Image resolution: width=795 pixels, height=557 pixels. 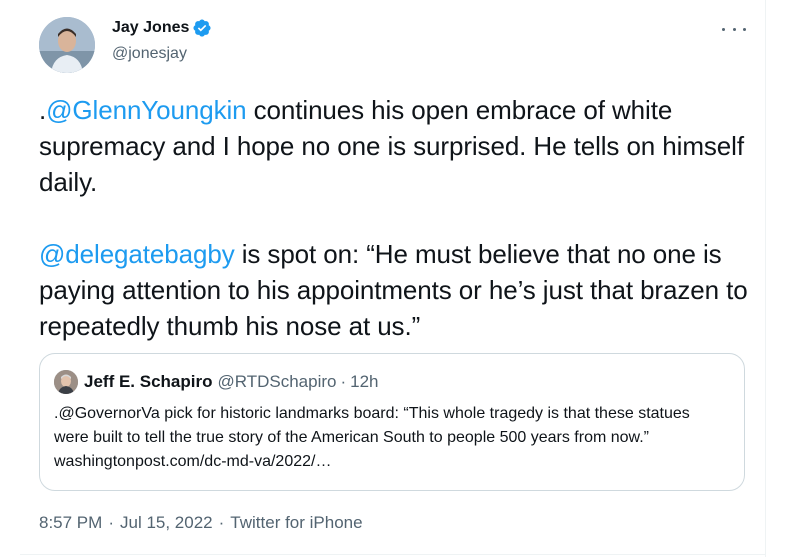 What do you see at coordinates (146, 110) in the screenshot?
I see `mention-link-glennyoungkin: @GlennYoungkin` at bounding box center [146, 110].